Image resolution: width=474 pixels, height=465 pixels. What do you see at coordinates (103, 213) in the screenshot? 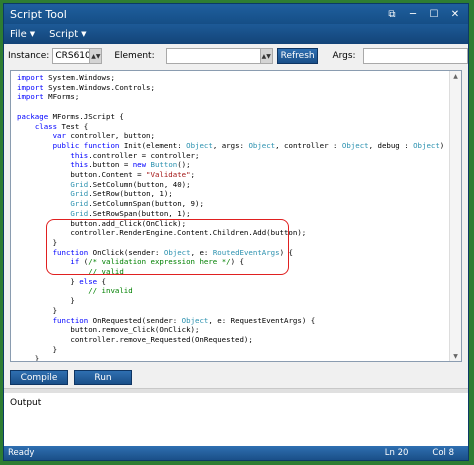
I see `code-line: Grid.SetRowSpan(button, 1);` at bounding box center [103, 213].